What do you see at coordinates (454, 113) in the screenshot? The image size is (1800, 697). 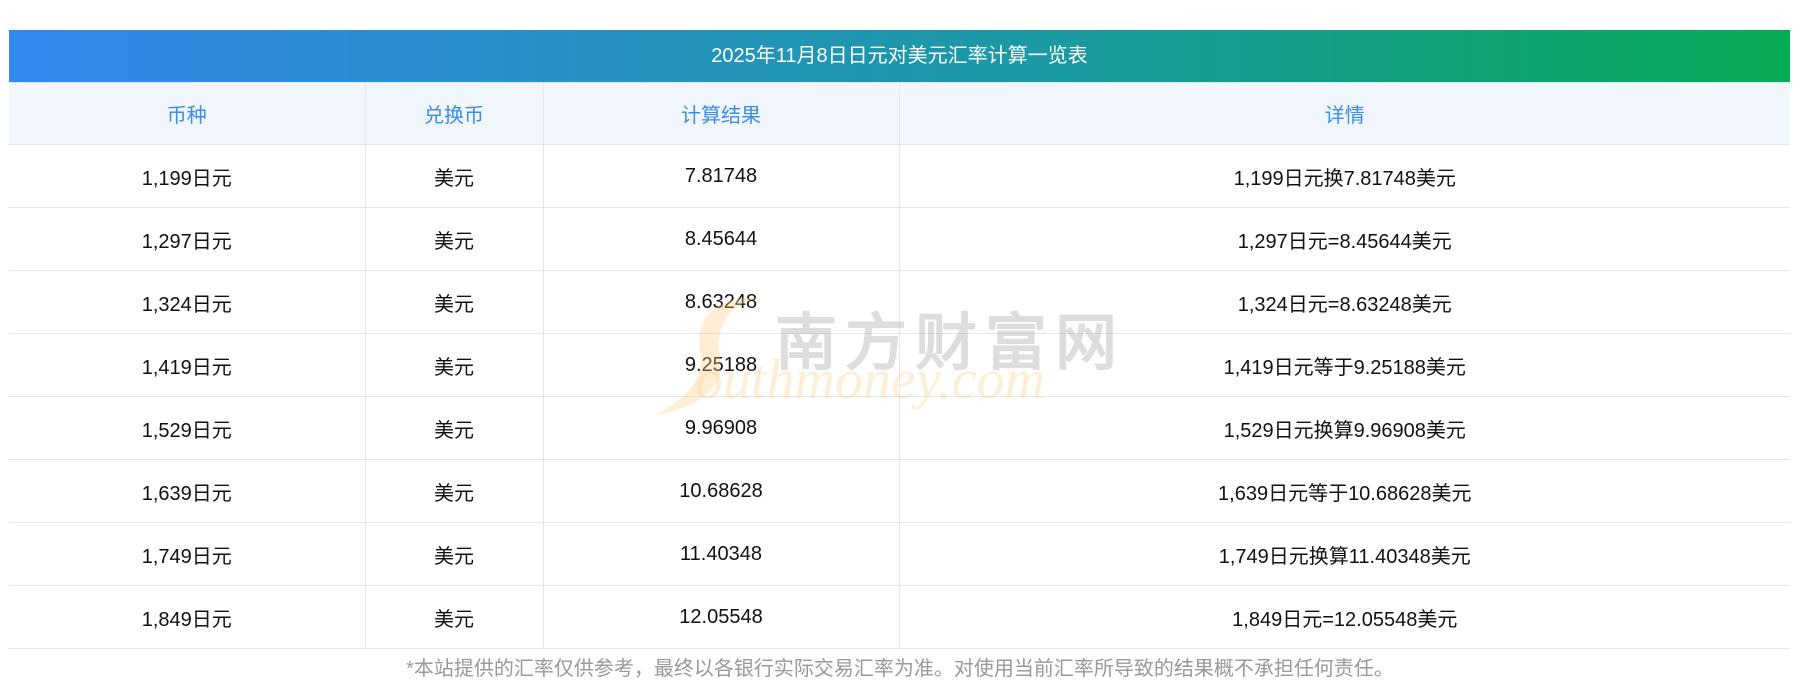 I see `col-target-currency: 兑换币` at bounding box center [454, 113].